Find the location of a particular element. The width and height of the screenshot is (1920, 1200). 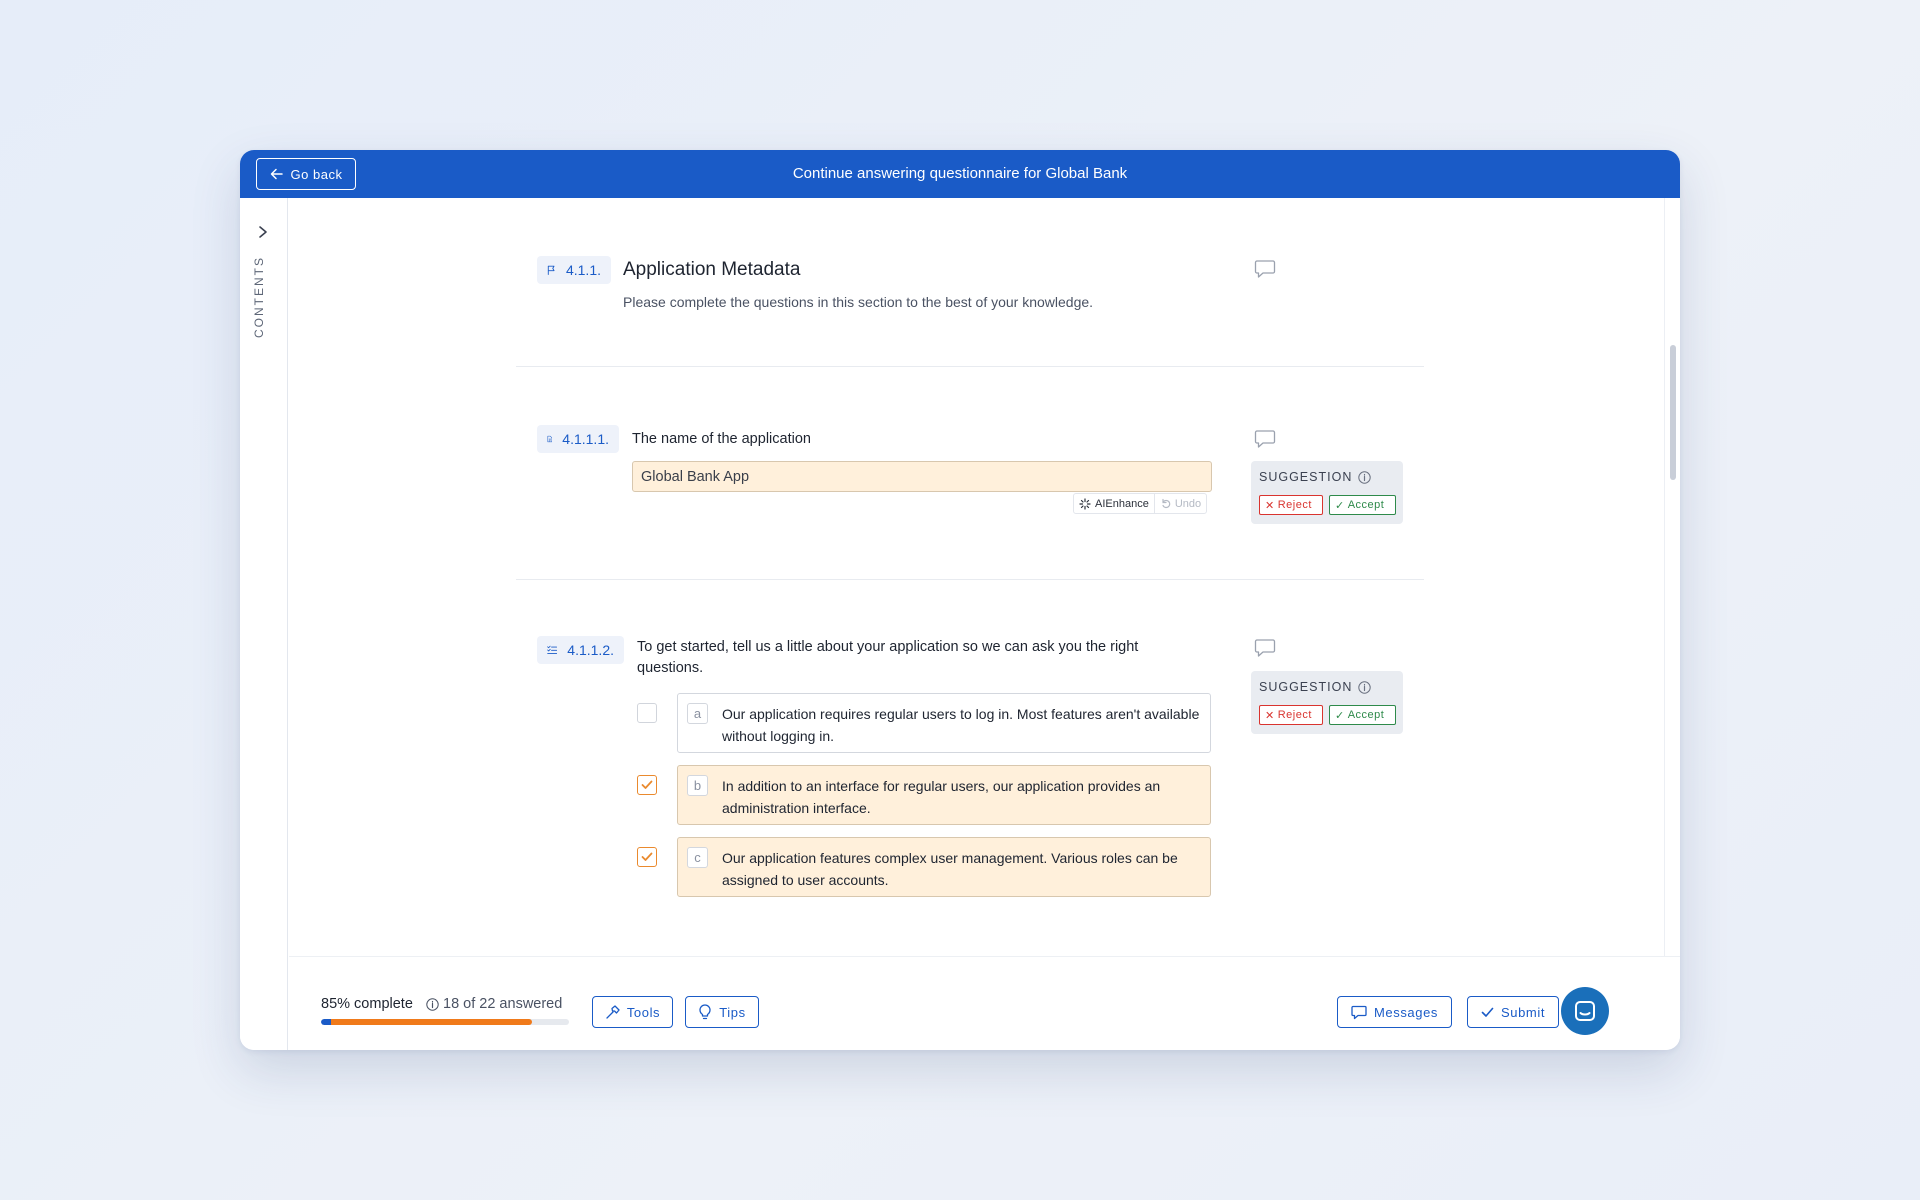

tools-button: Tools is located at coordinates (632, 1012).